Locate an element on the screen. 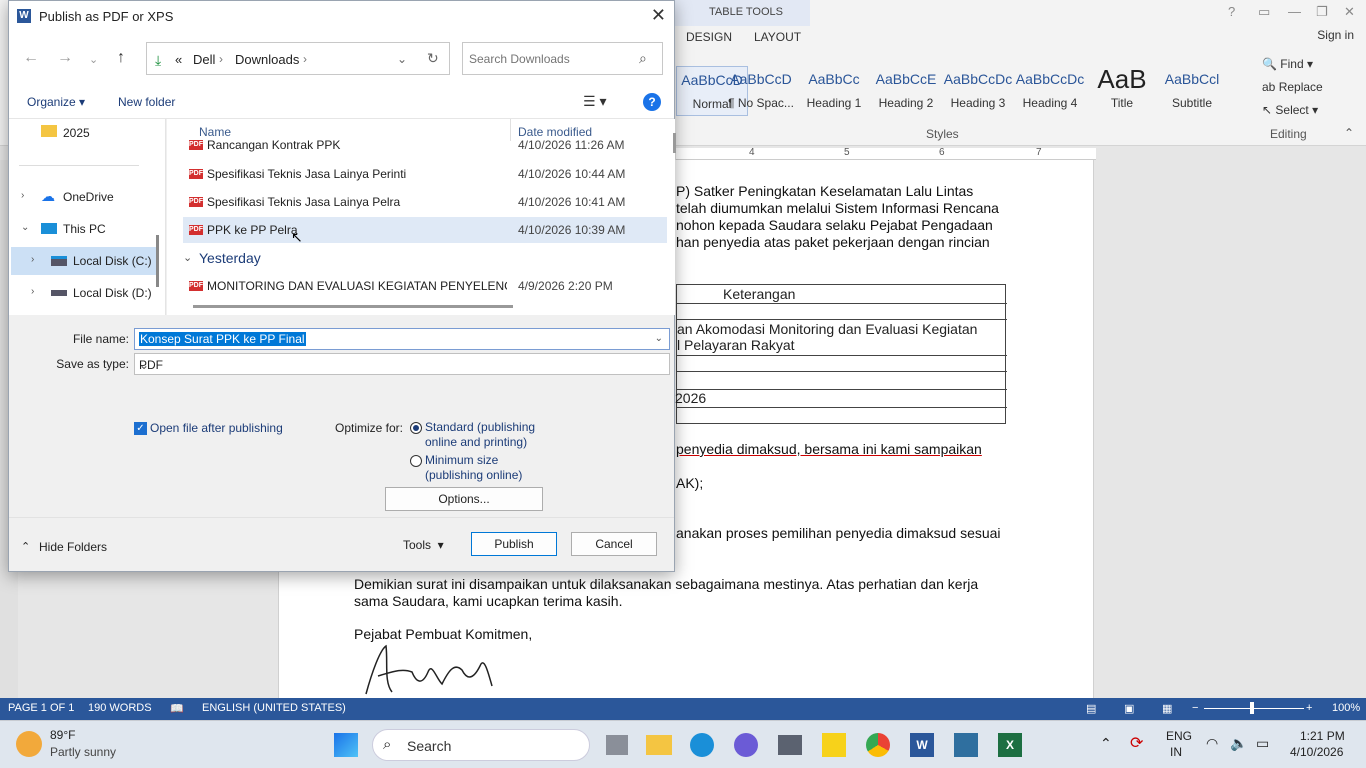  zoom-slider is located at coordinates (1254, 708).